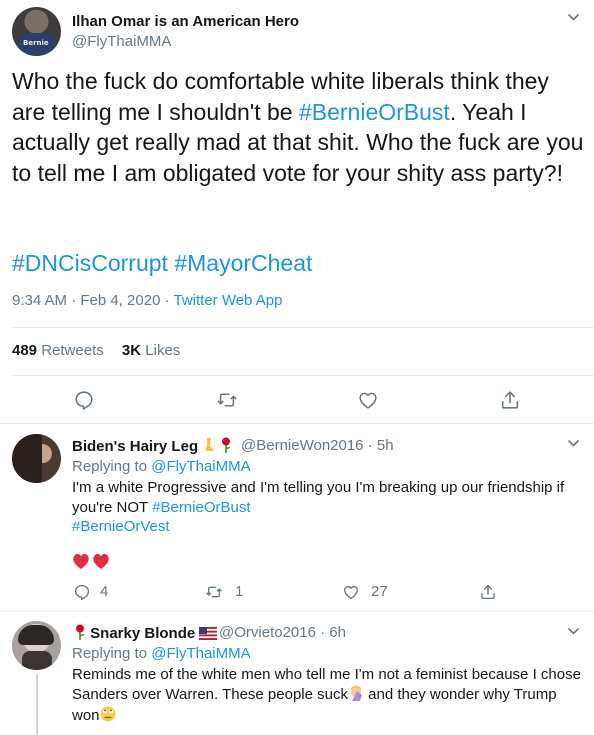 This screenshot has height=735, width=594. I want to click on hashtag-link: #DNCisCorrupt, so click(90, 263).